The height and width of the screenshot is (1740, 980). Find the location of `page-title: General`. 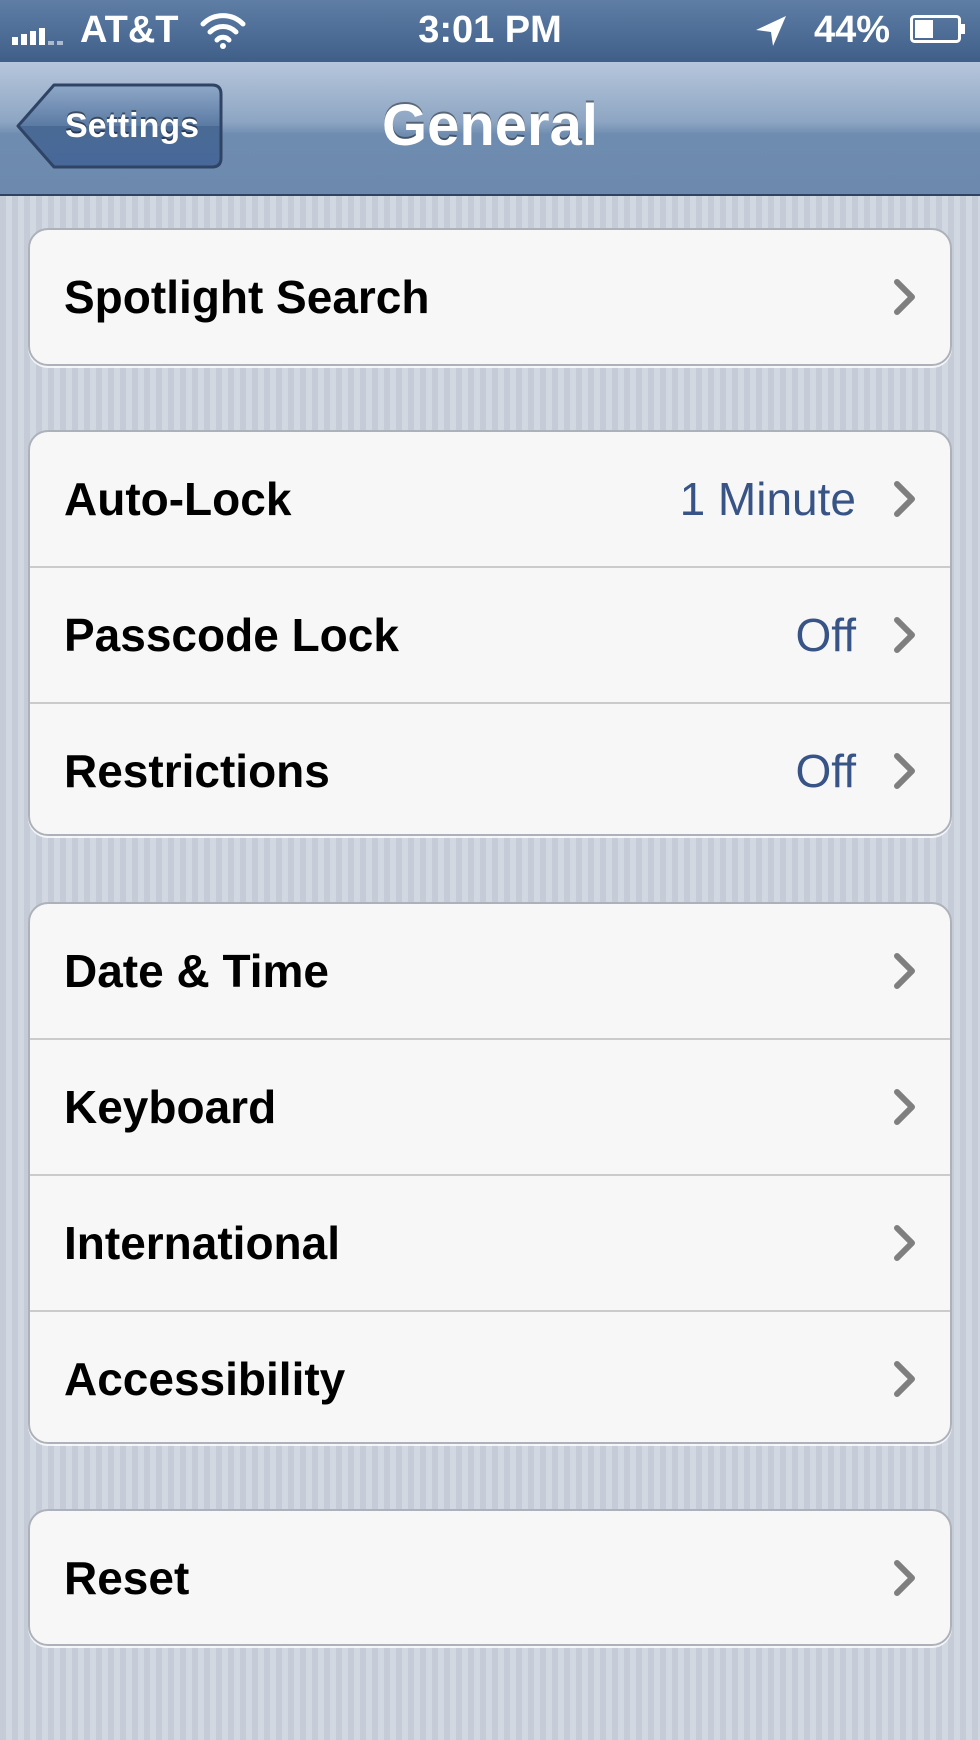

page-title: General is located at coordinates (490, 125).